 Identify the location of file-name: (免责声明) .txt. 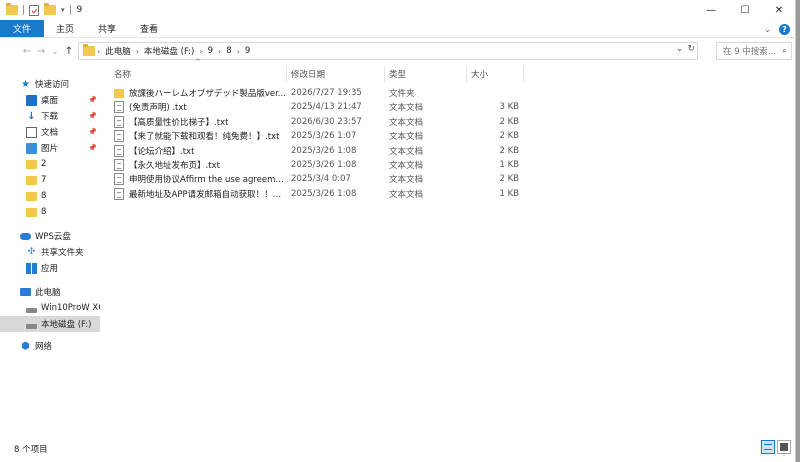
(158, 107).